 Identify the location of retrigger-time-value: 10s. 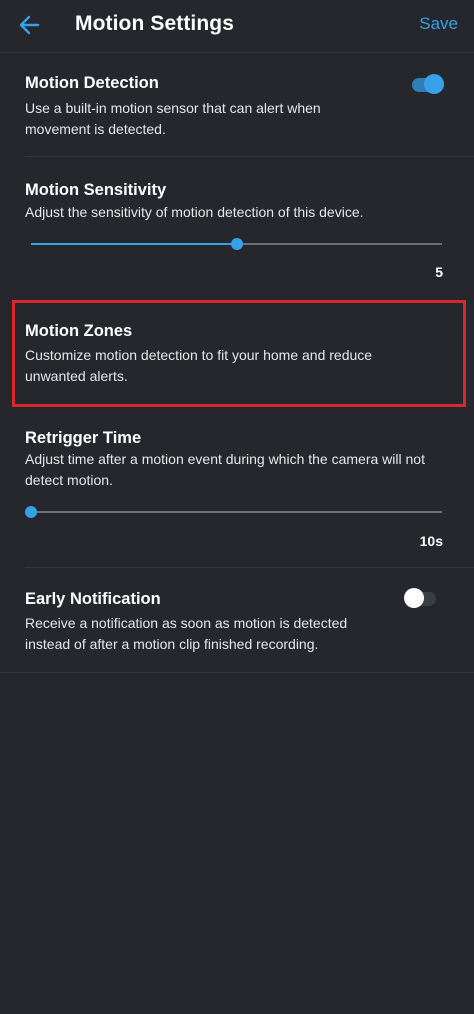
(431, 541).